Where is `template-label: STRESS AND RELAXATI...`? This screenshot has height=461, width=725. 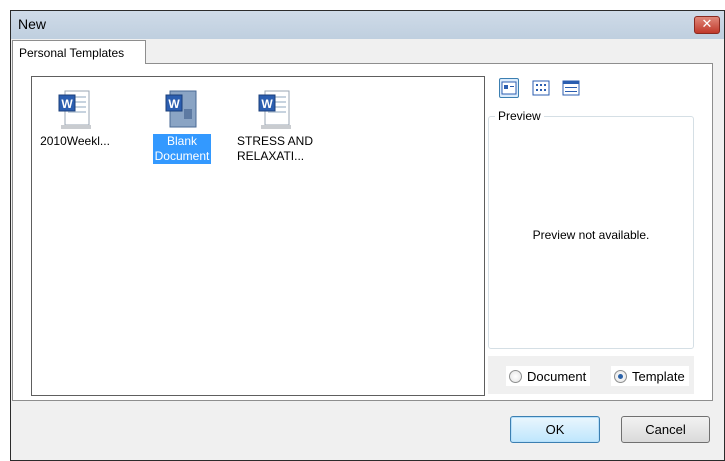
template-label: STRESS AND RELAXATI... is located at coordinates (275, 148).